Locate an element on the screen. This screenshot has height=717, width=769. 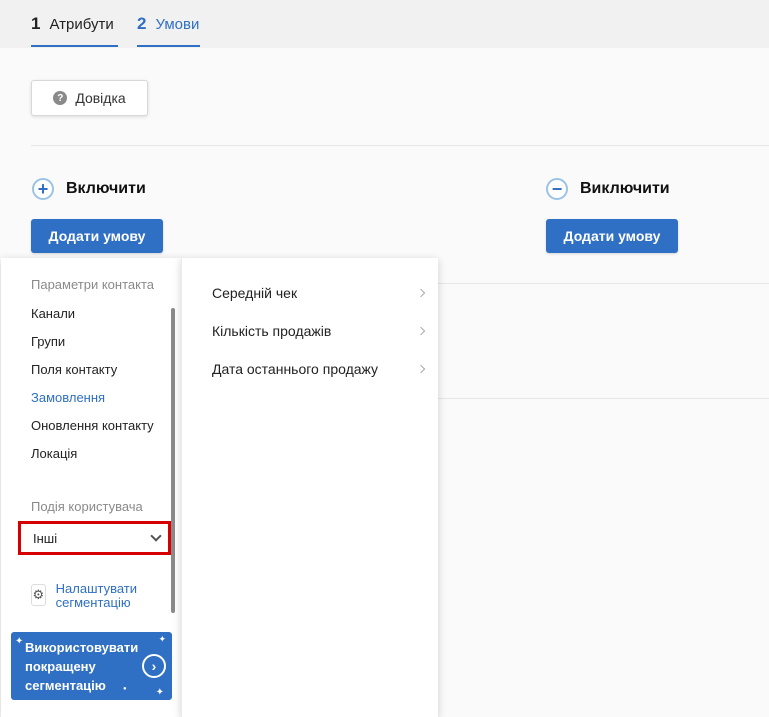
include-heading: + Включити is located at coordinates (89, 189).